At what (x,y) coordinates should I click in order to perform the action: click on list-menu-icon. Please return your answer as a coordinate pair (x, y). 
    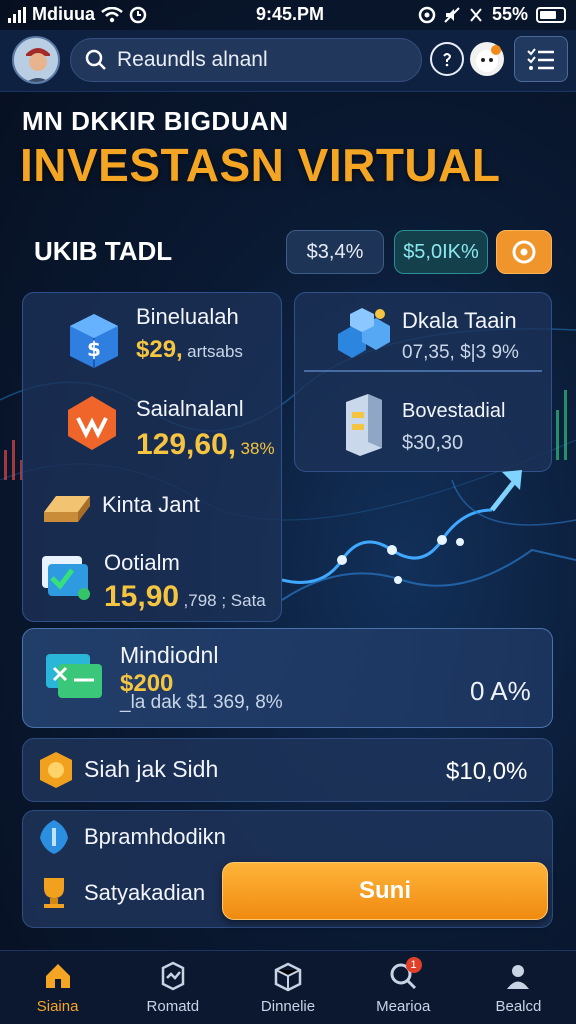
    Looking at the image, I should click on (540, 59).